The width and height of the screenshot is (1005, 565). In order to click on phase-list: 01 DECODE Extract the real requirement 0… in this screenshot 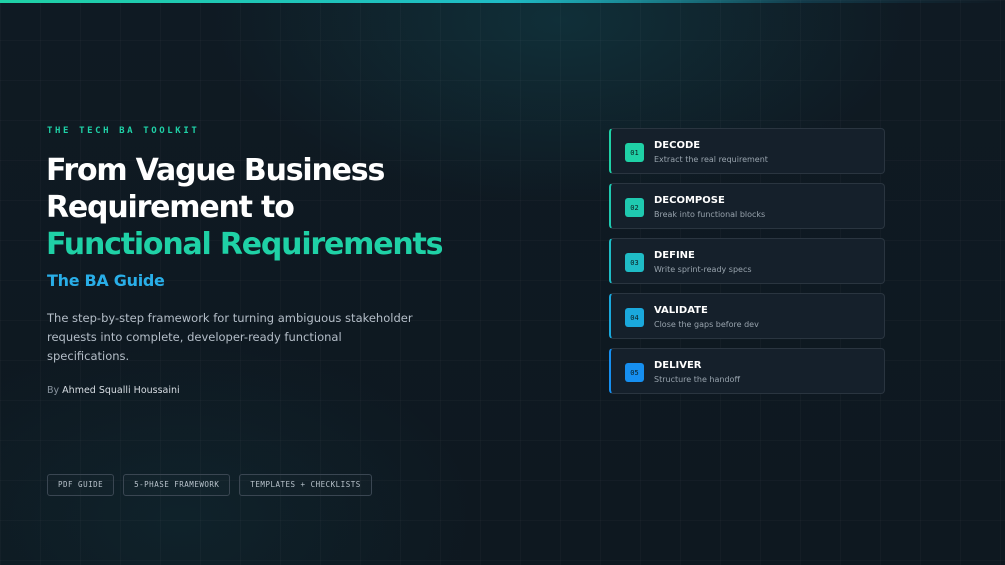, I will do `click(747, 265)`.